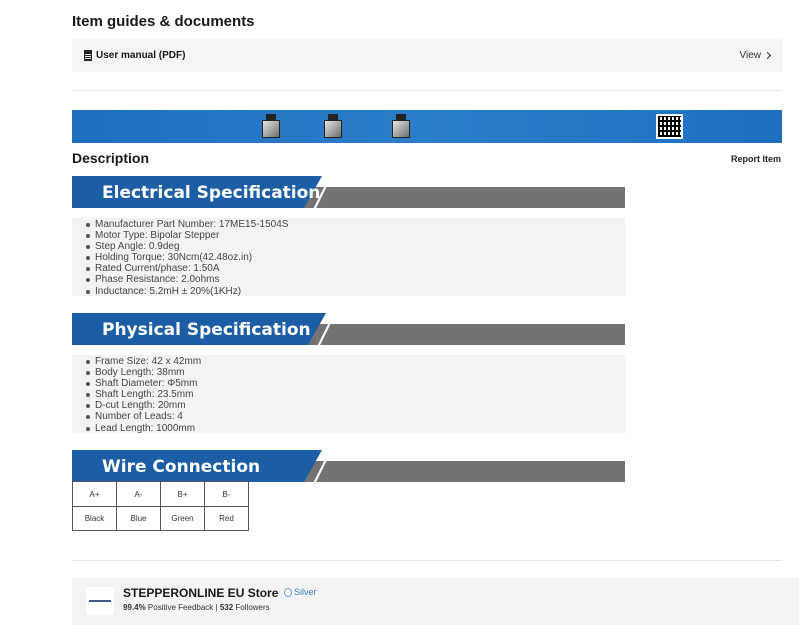 This screenshot has width=799, height=625. I want to click on list-item: Rated Current/phase: 1.50A, so click(355, 268).